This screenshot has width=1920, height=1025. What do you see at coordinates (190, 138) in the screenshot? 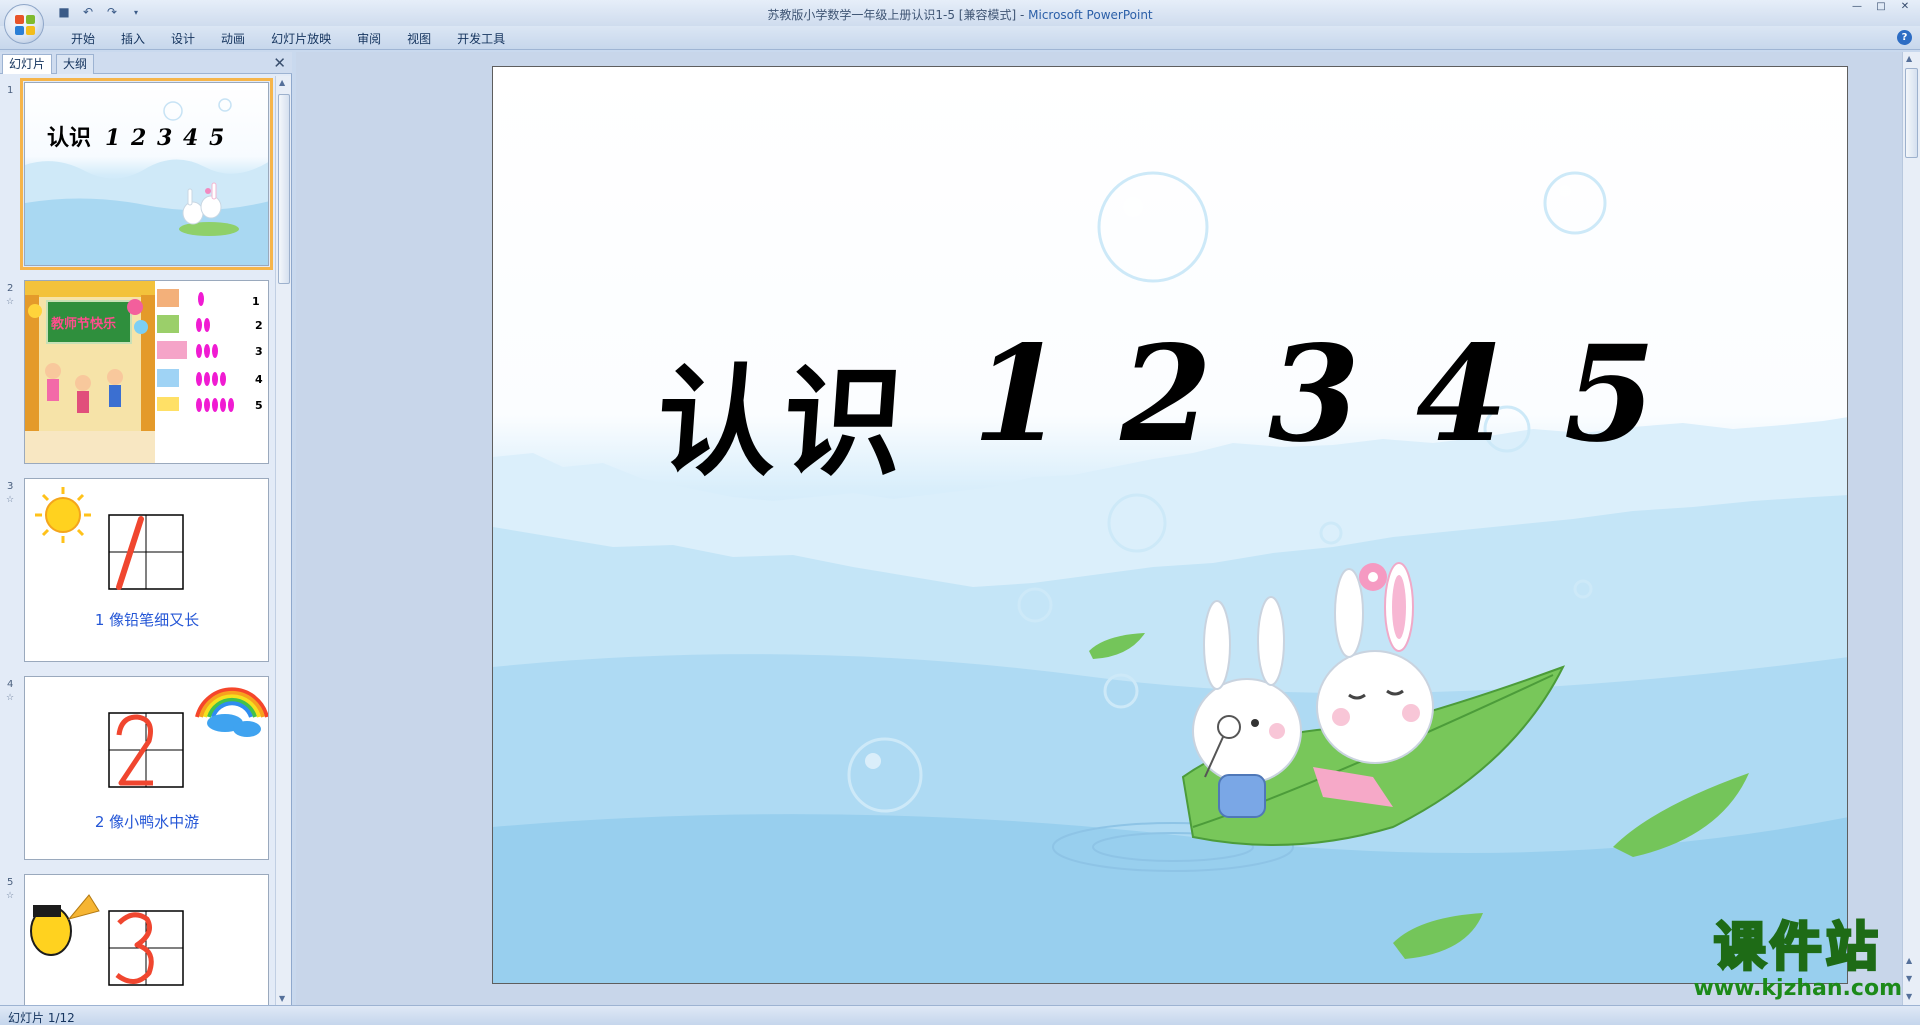
I see `thumb-digit-4: 4` at bounding box center [190, 138].